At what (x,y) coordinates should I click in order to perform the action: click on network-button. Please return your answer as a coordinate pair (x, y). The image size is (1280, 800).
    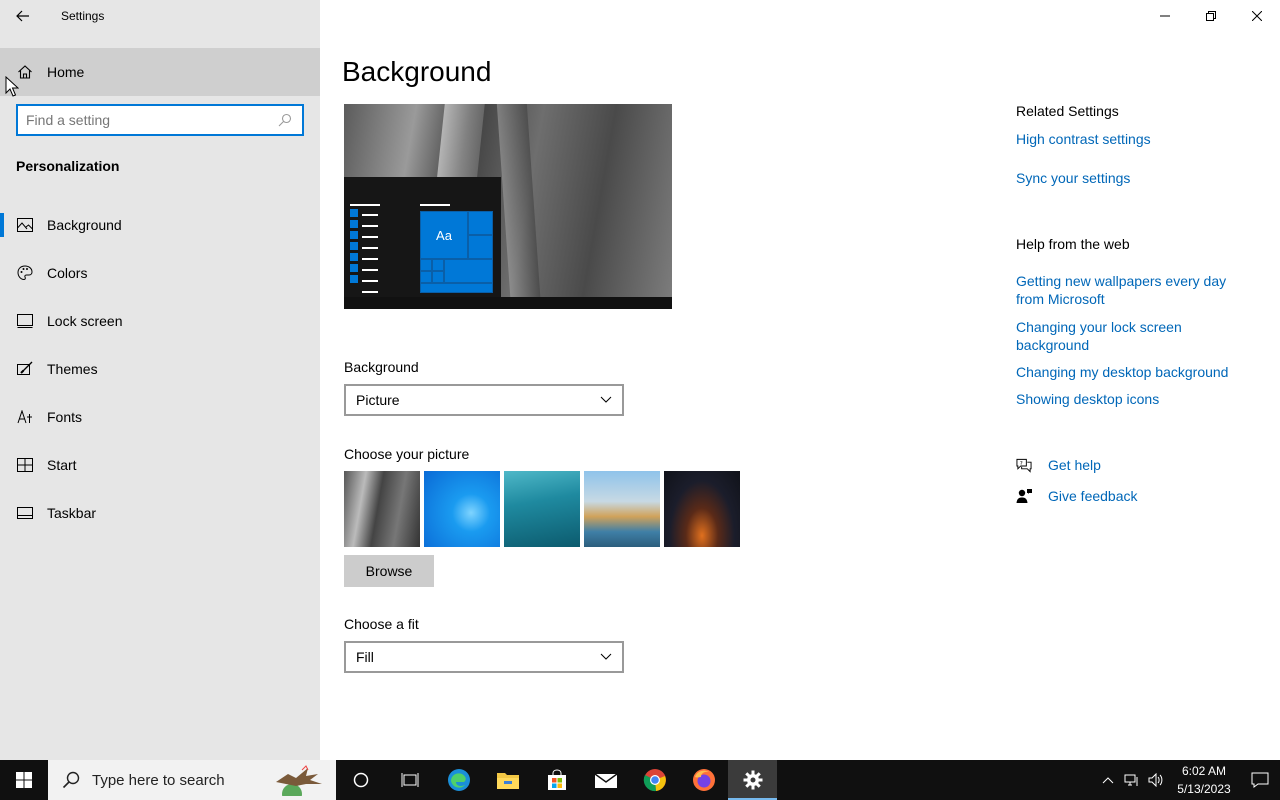
    Looking at the image, I should click on (1132, 780).